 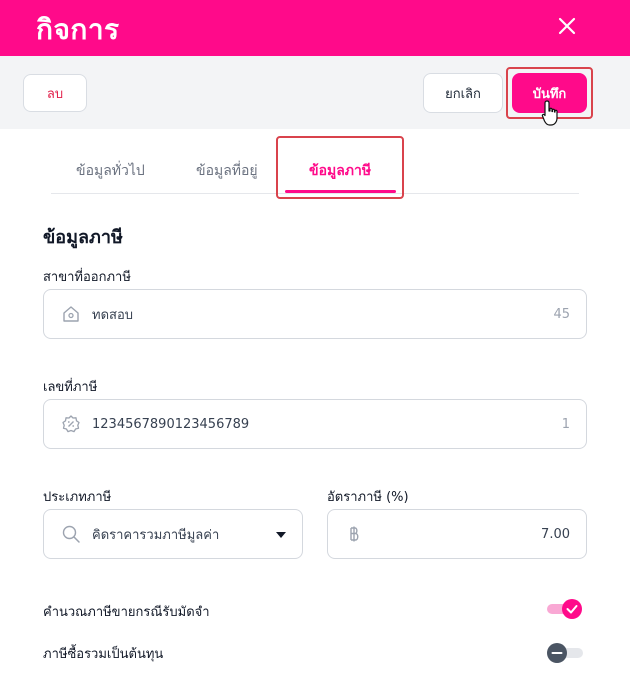 What do you see at coordinates (368, 497) in the screenshot?
I see `tax-rate-label: อัตราภาษี (%)` at bounding box center [368, 497].